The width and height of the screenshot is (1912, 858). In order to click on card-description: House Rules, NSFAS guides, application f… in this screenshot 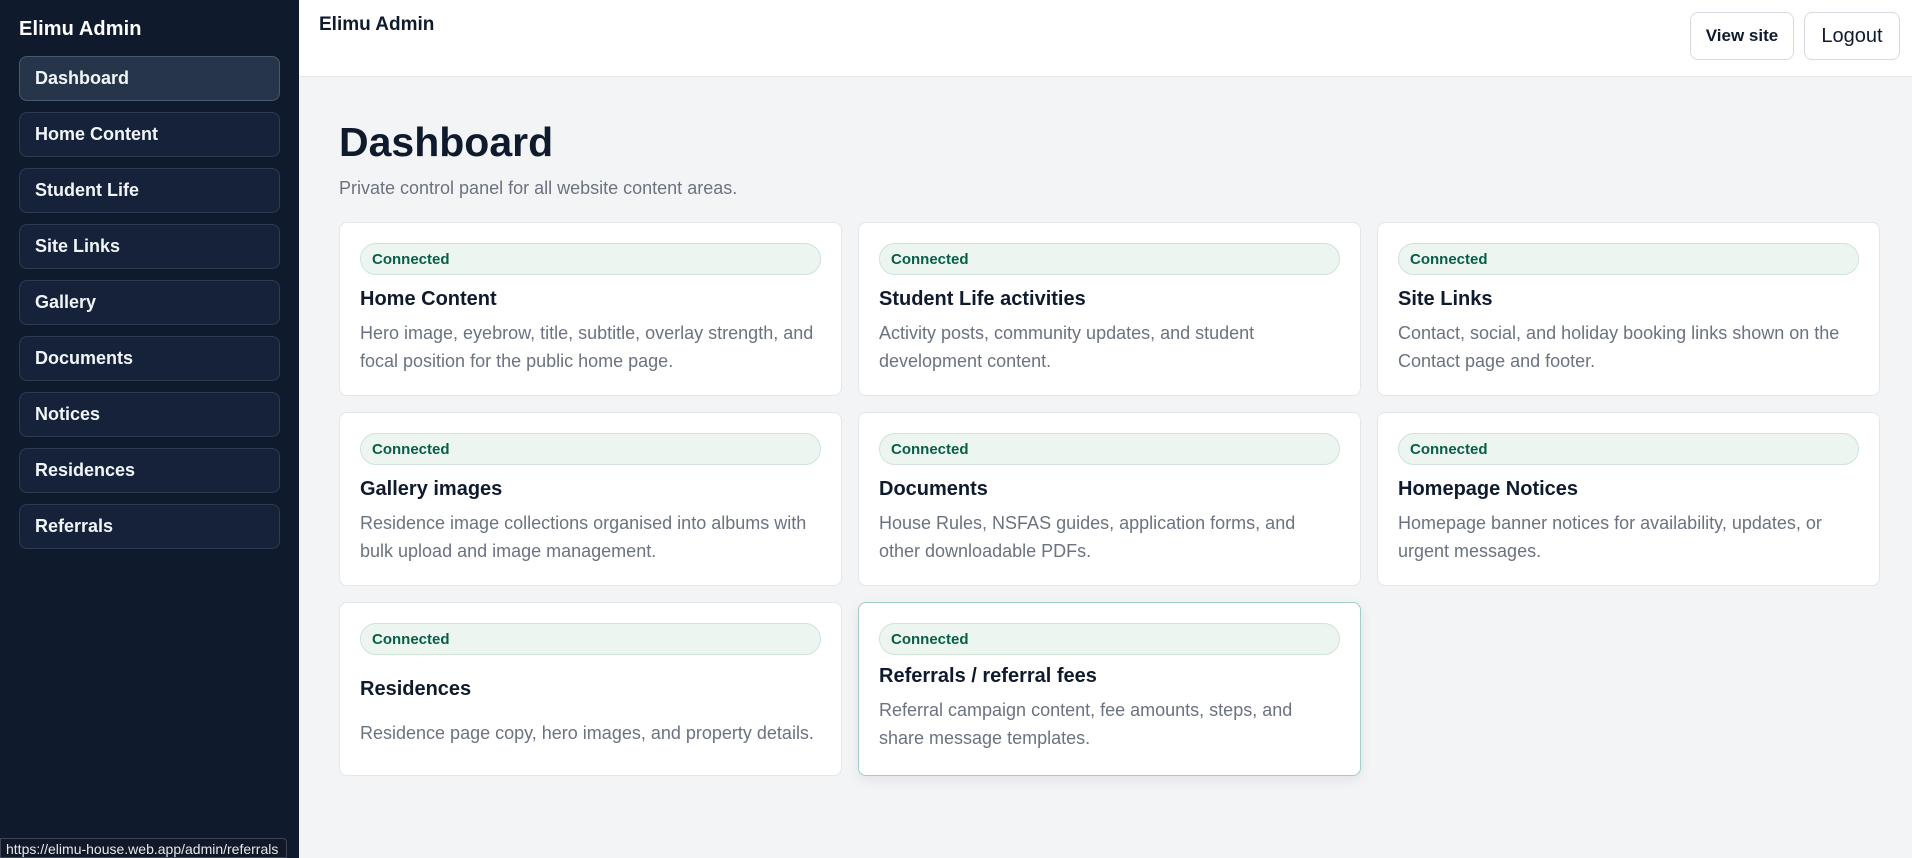, I will do `click(1087, 537)`.